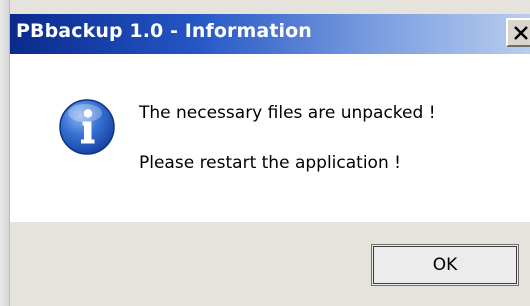 The width and height of the screenshot is (530, 306). What do you see at coordinates (445, 265) in the screenshot?
I see `ok-button: OK` at bounding box center [445, 265].